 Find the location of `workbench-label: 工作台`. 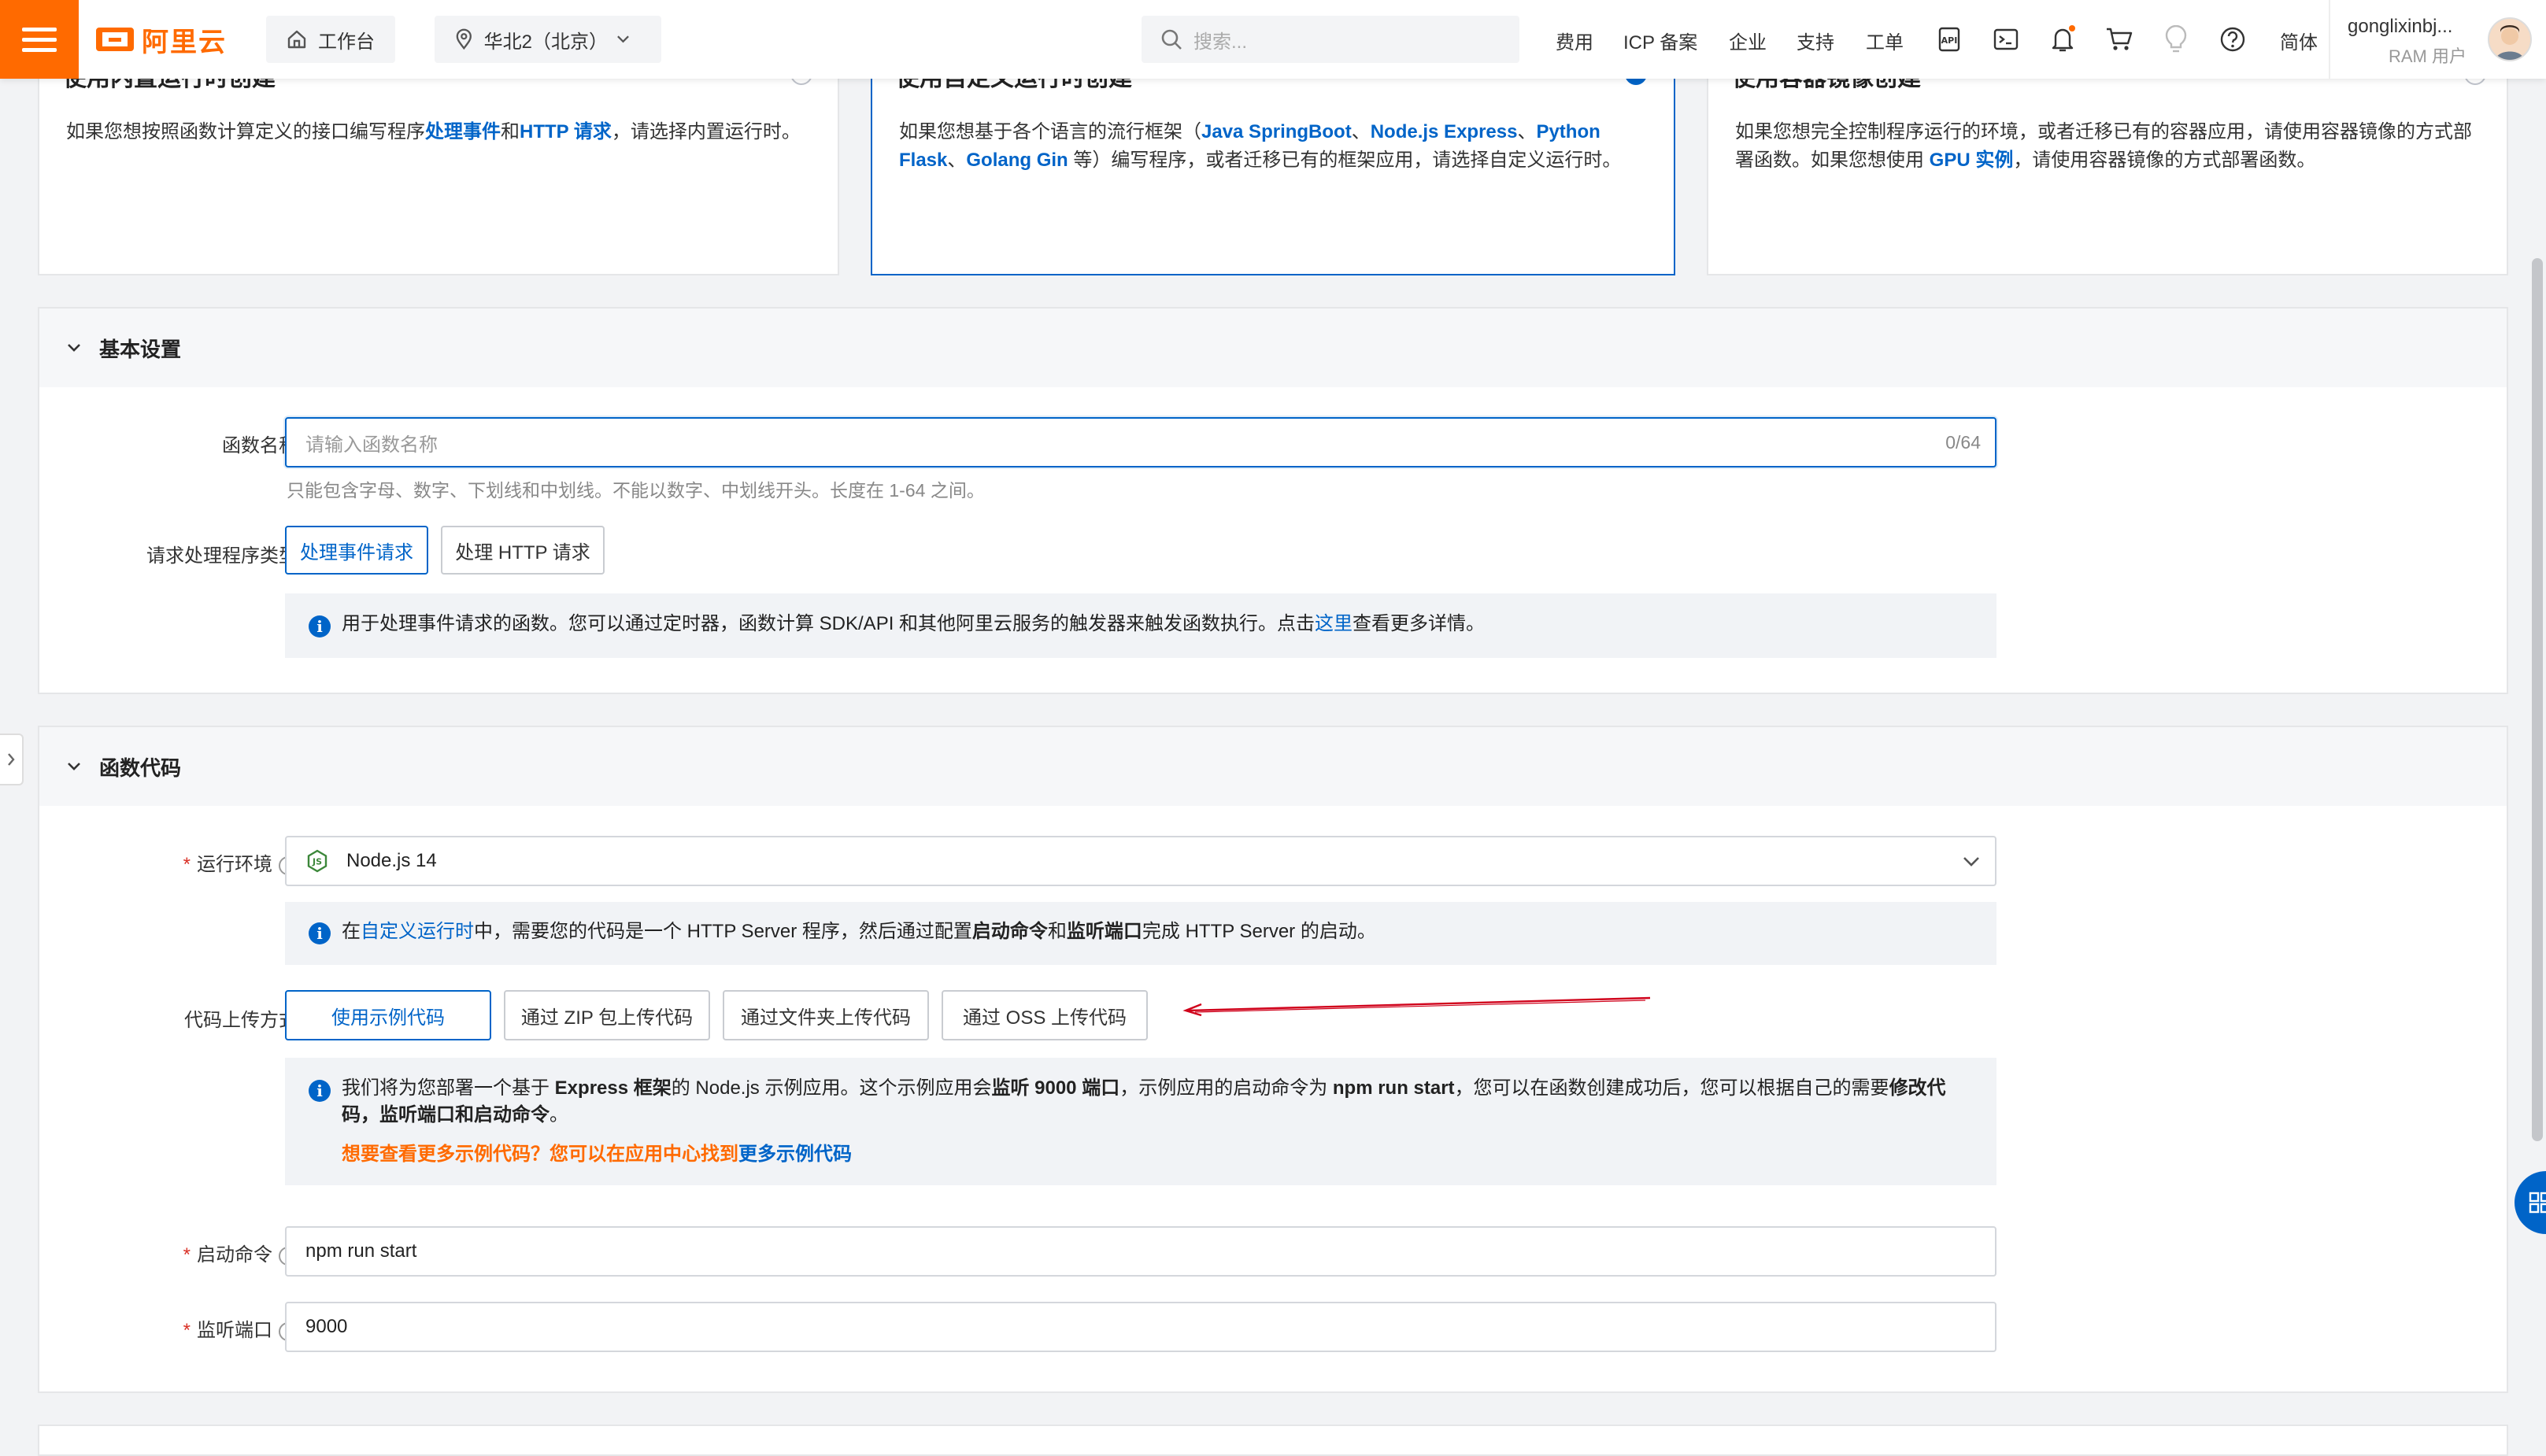

workbench-label: 工作台 is located at coordinates (346, 42).